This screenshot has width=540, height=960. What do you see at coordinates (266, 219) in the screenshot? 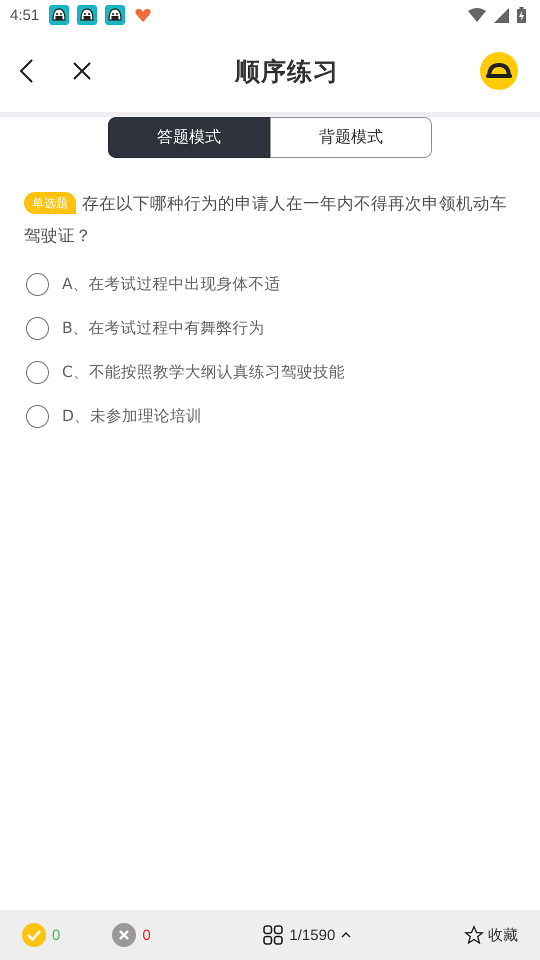
I see `question-text: 单选题 存在以下哪种行为的申请人在一年内不得再次申领机动车驾驶证？` at bounding box center [266, 219].